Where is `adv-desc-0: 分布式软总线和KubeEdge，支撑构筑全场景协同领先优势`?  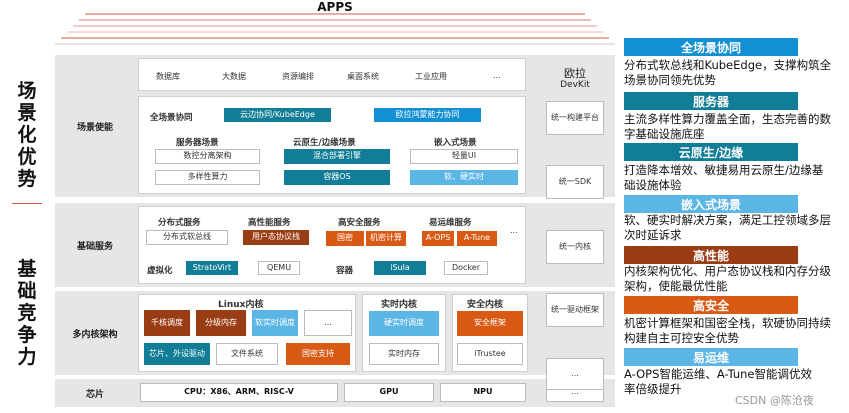
adv-desc-0: 分布式软总线和KubeEdge，支撑构筑全场景协同领先优势 is located at coordinates (728, 72).